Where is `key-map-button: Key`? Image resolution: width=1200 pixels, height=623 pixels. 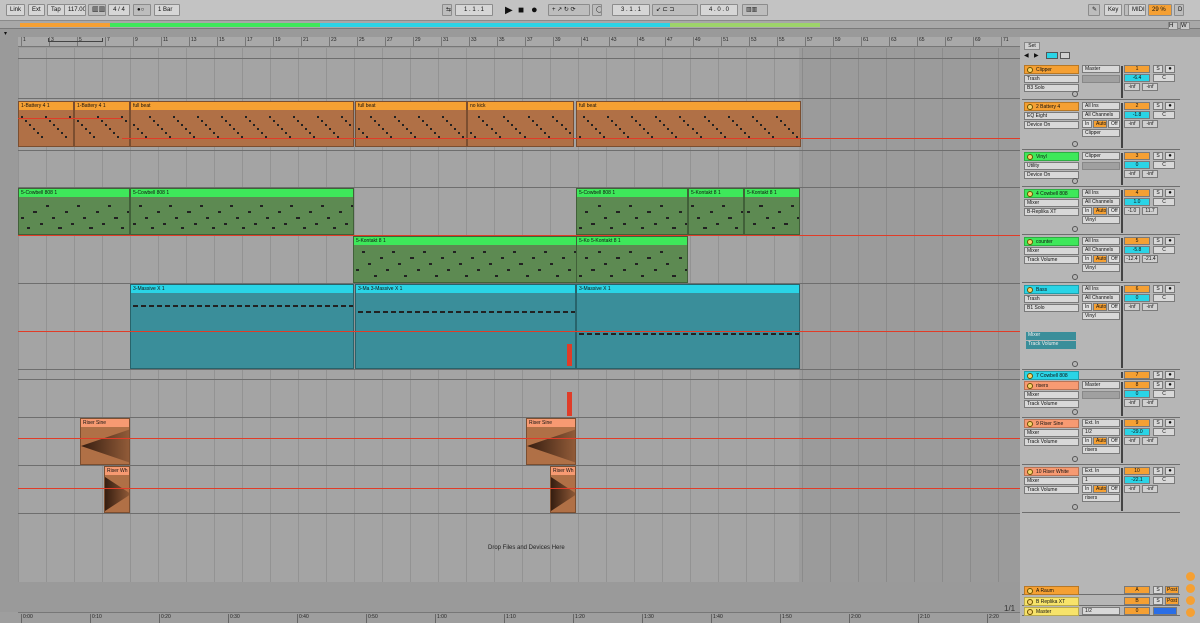 key-map-button: Key is located at coordinates (1113, 10).